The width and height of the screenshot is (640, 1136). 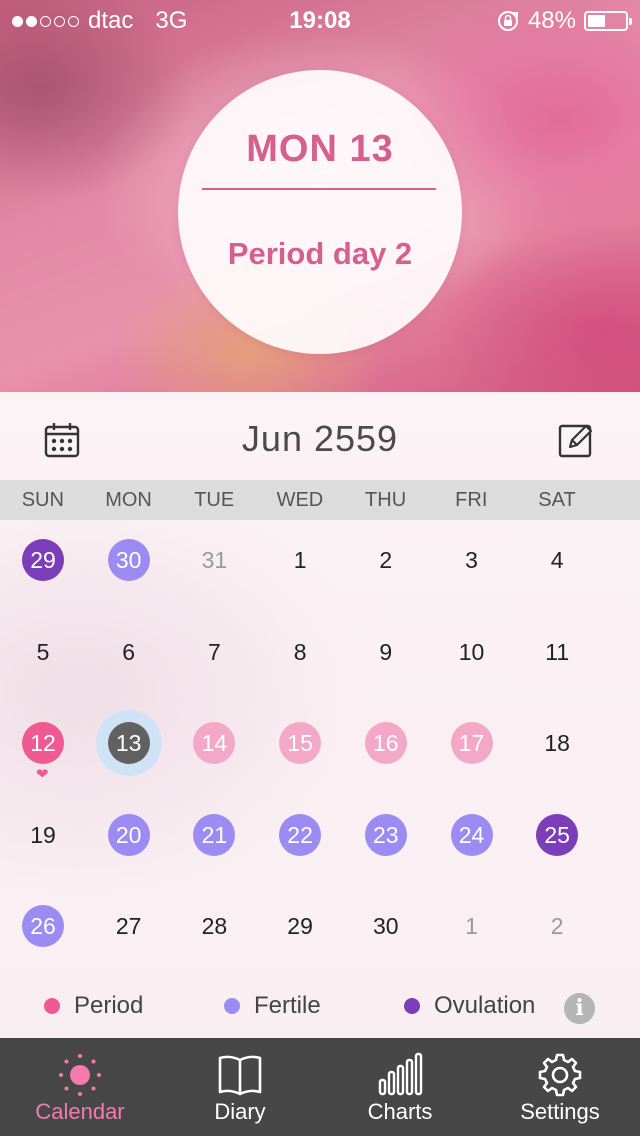 I want to click on calendar-day-number: 20, so click(x=128, y=834).